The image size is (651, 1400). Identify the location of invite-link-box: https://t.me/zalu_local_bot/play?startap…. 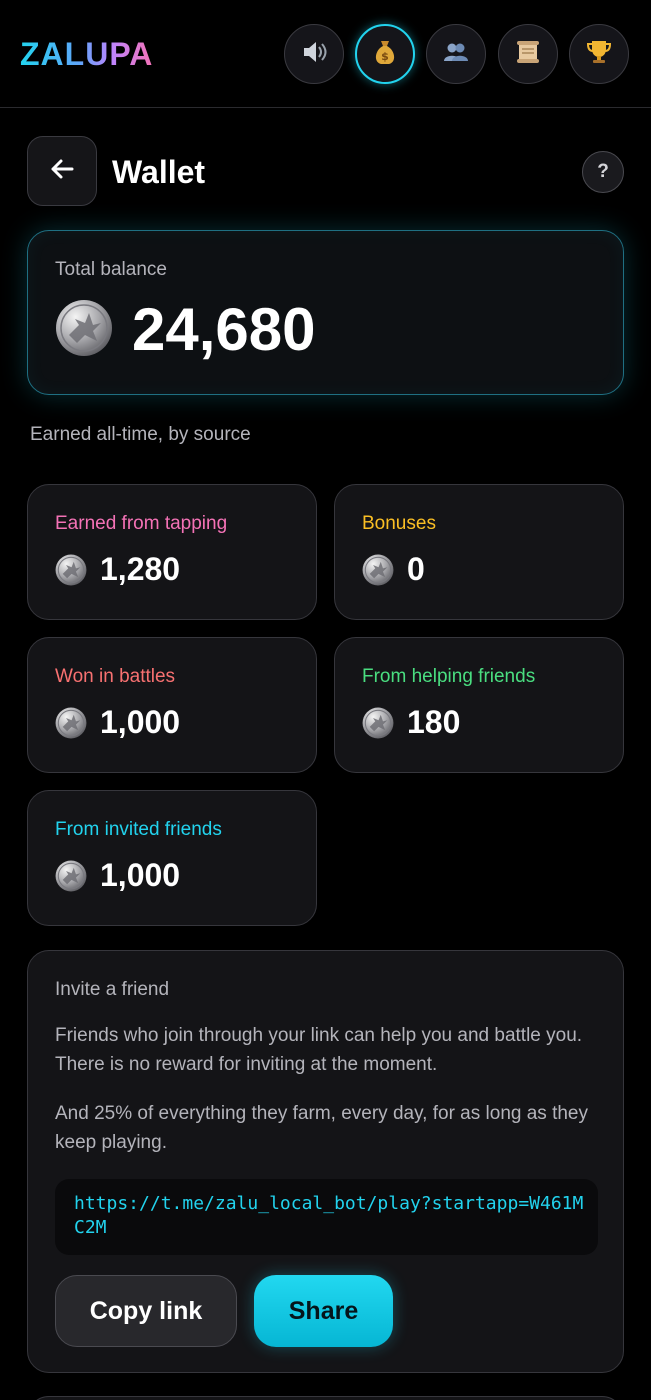
(326, 1217).